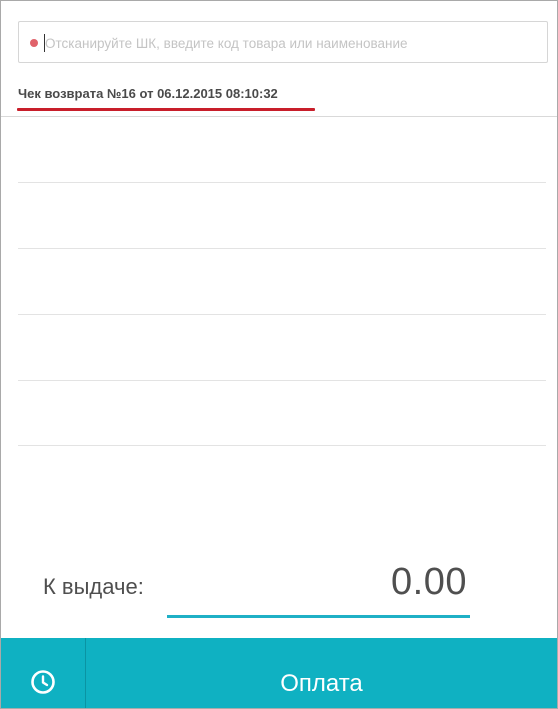  Describe the element at coordinates (43, 682) in the screenshot. I see `clock-icon` at that location.